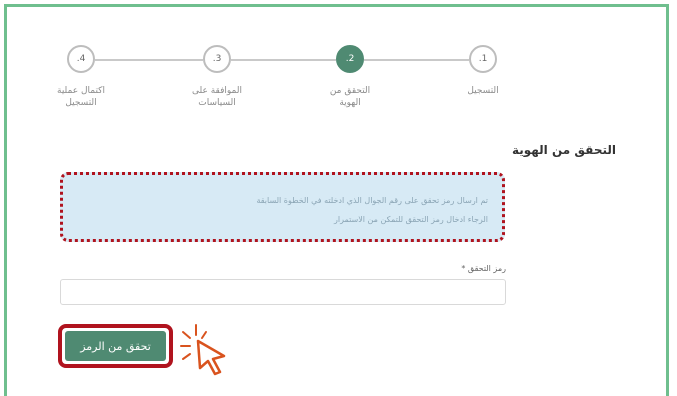  Describe the element at coordinates (350, 59) in the screenshot. I see `step-2-circle: .2` at that location.